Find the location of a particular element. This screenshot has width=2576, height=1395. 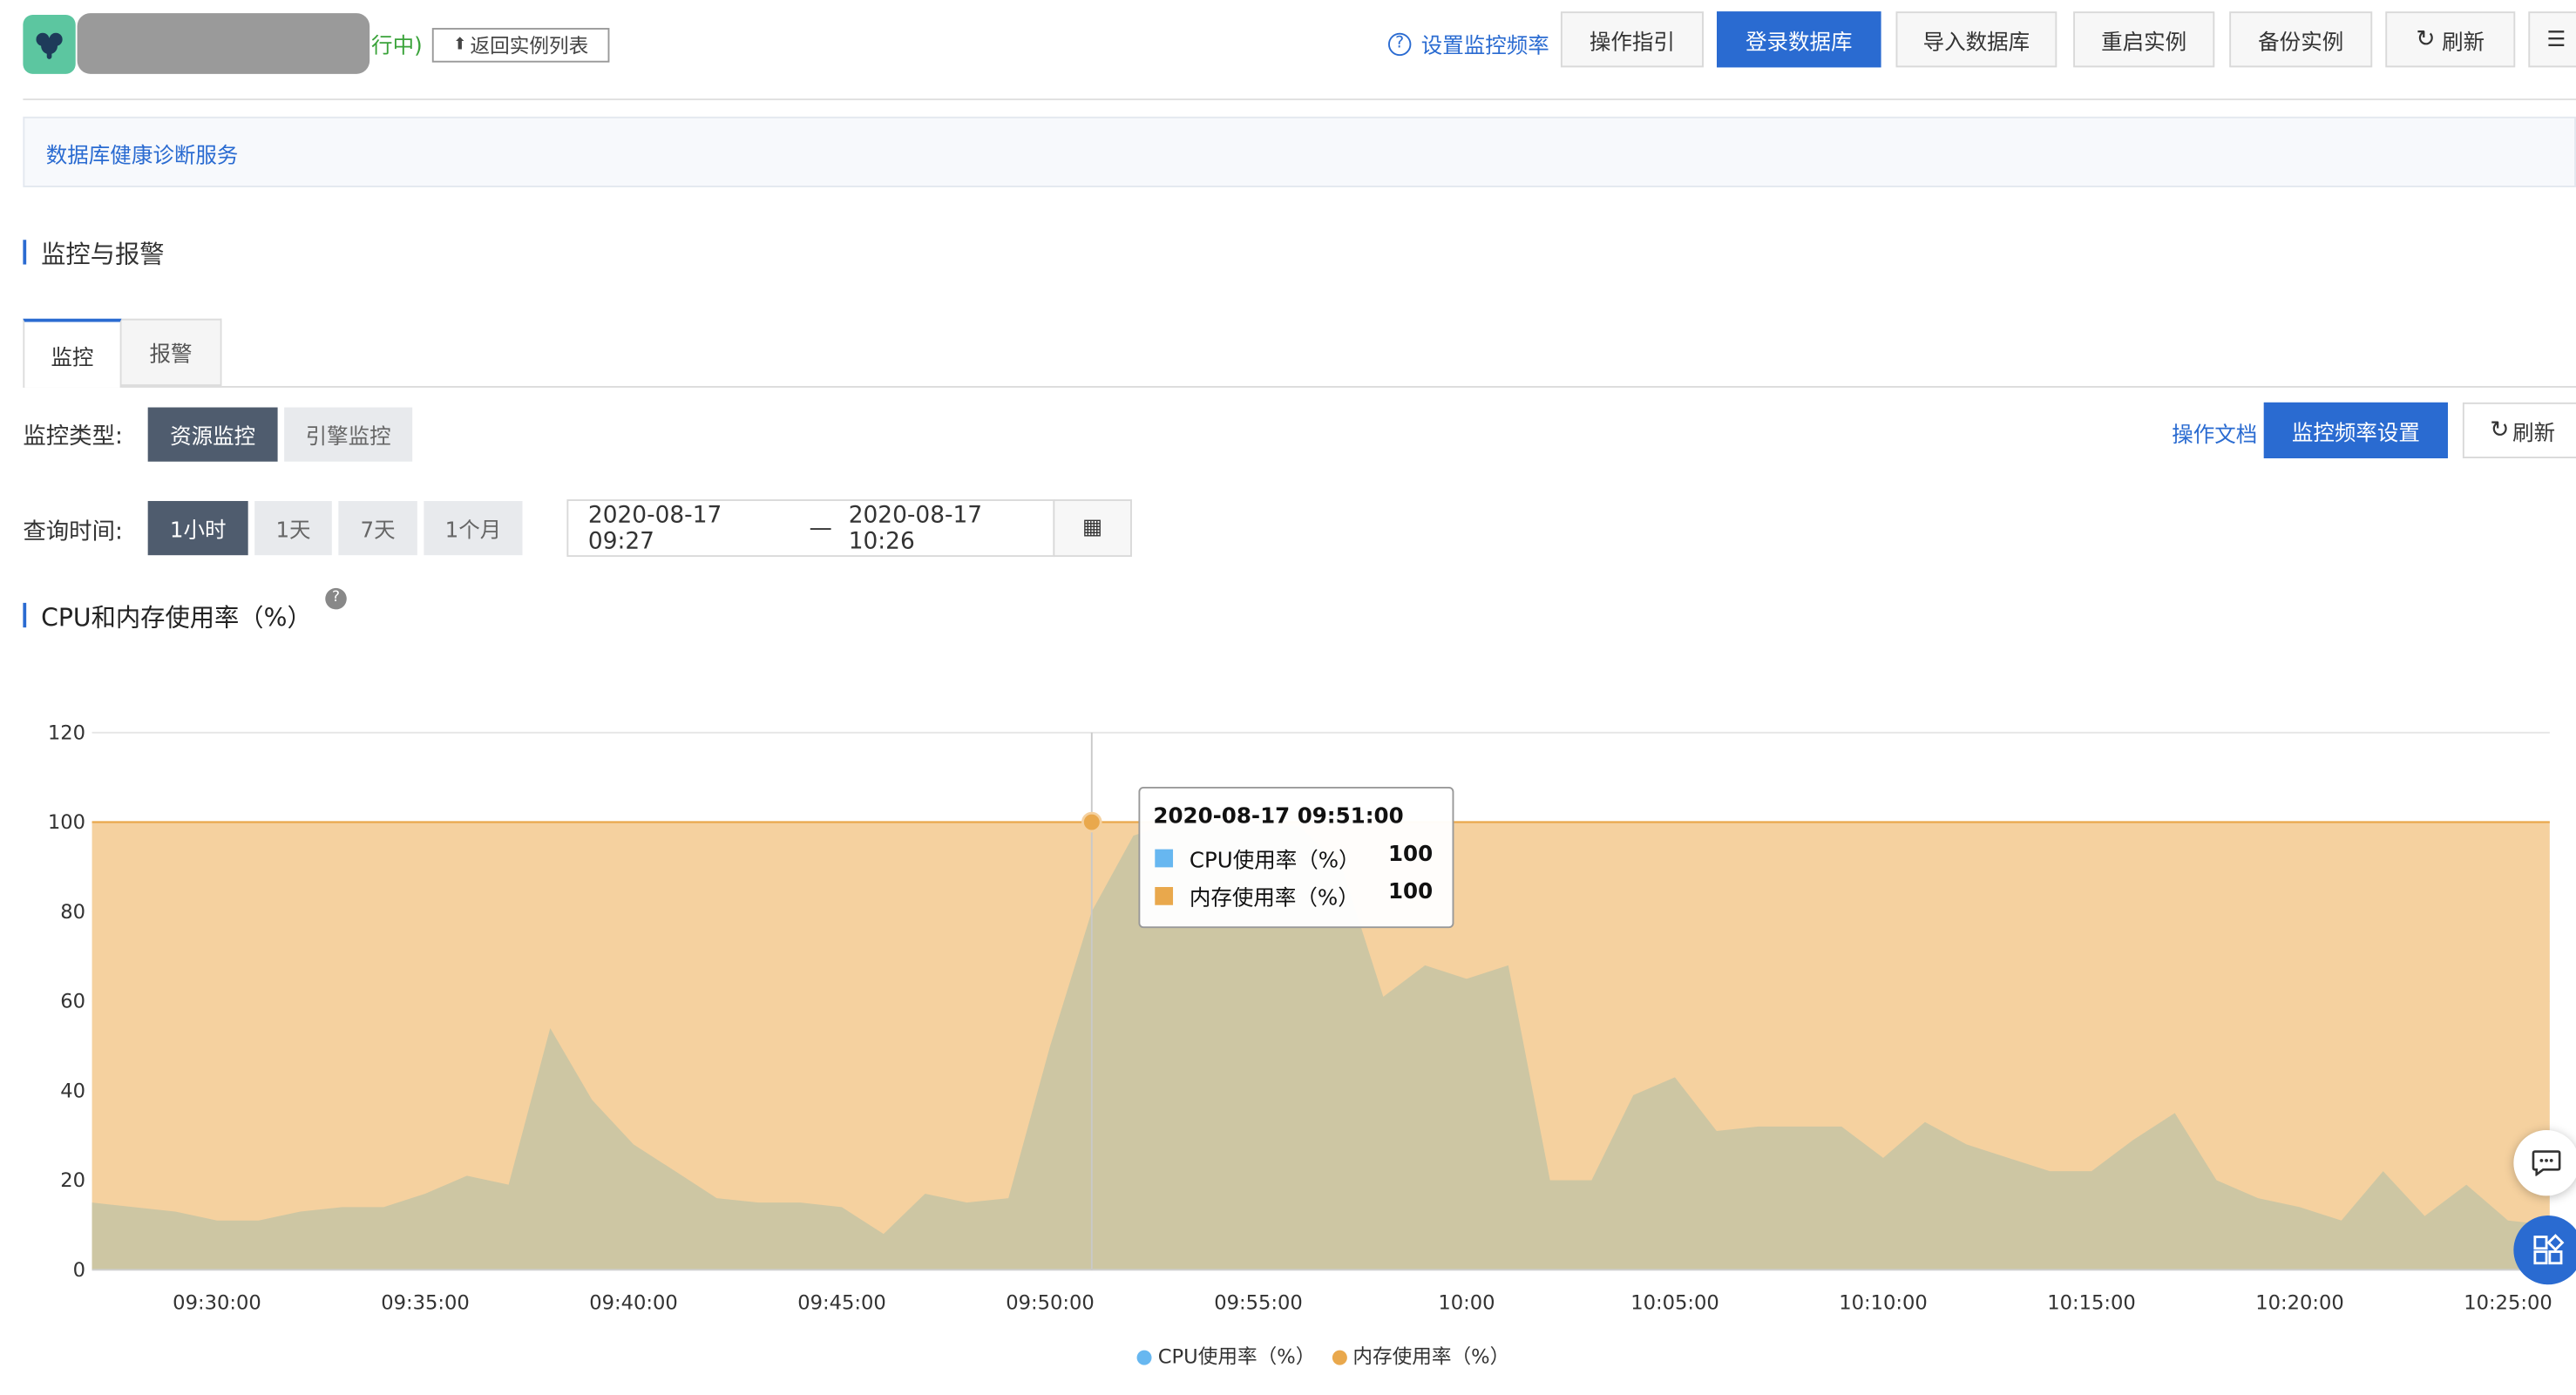

back-label: 返回实例列表 is located at coordinates (529, 46).